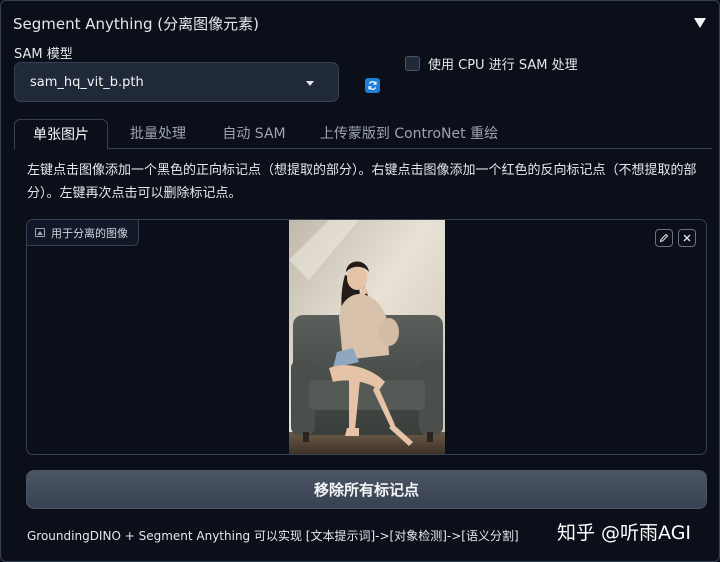 This screenshot has width=720, height=562. What do you see at coordinates (61, 134) in the screenshot?
I see `tab-single-image: 单张图片` at bounding box center [61, 134].